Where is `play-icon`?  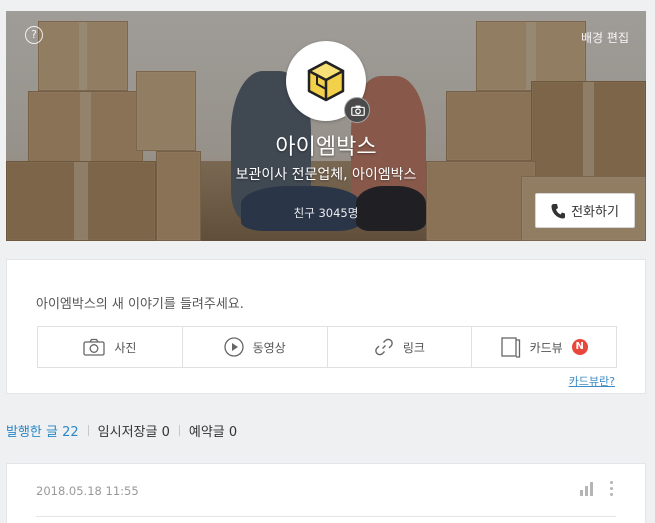
play-icon is located at coordinates (233, 347).